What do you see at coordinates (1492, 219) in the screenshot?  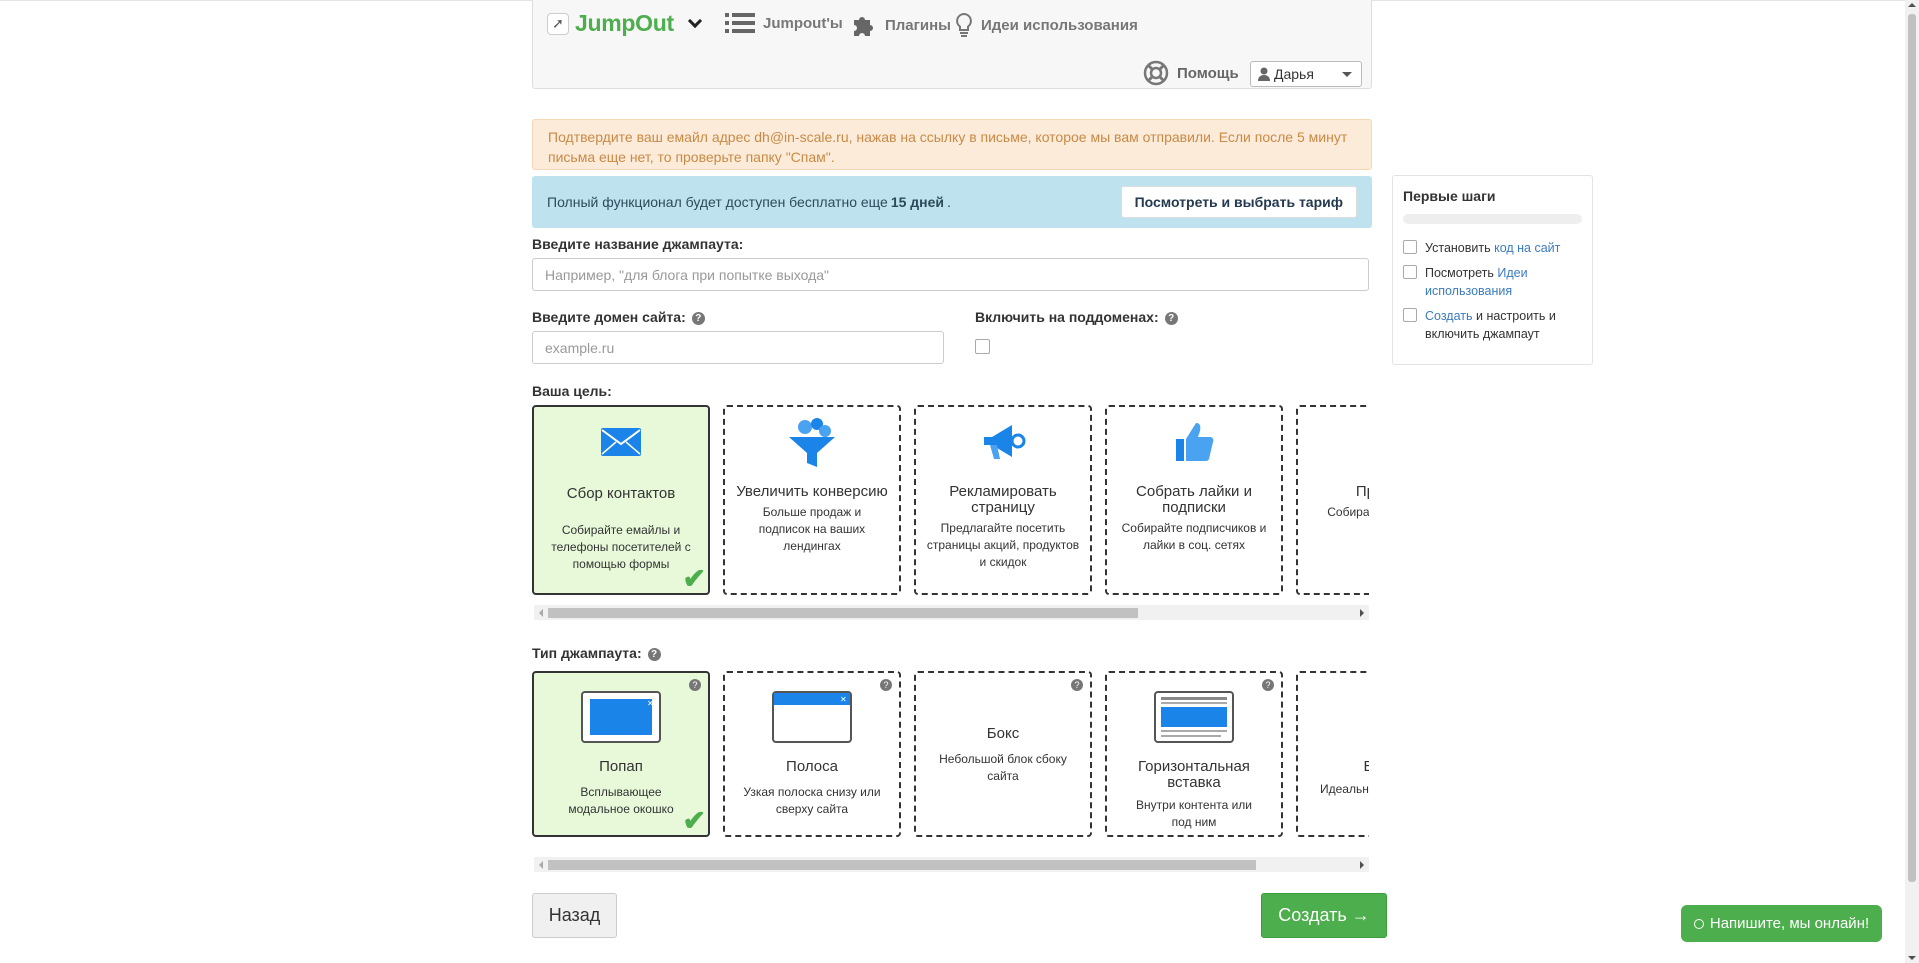 I see `progress-bar` at bounding box center [1492, 219].